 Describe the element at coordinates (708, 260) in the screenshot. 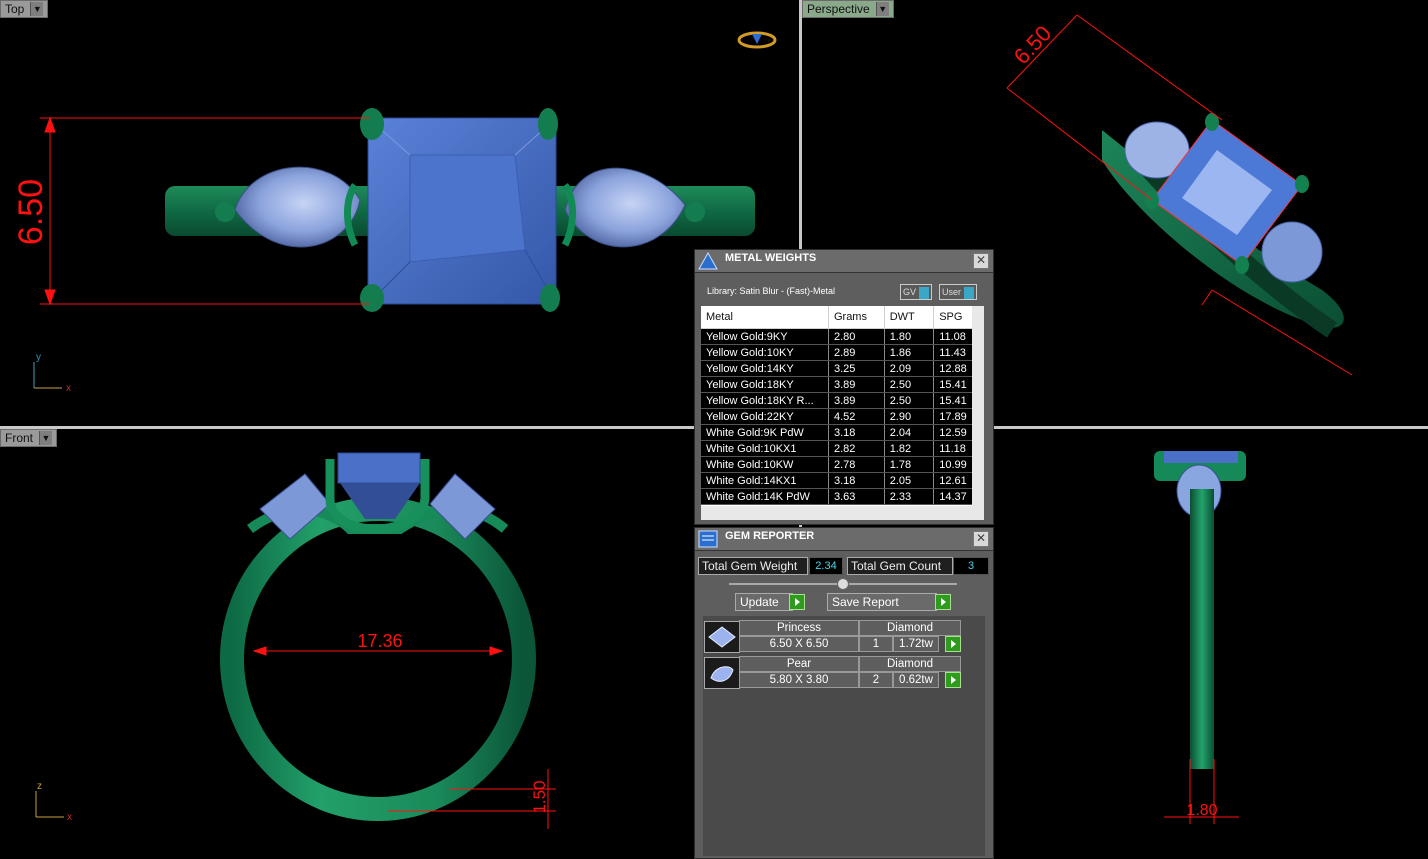

I see `metal-weights-icon` at that location.